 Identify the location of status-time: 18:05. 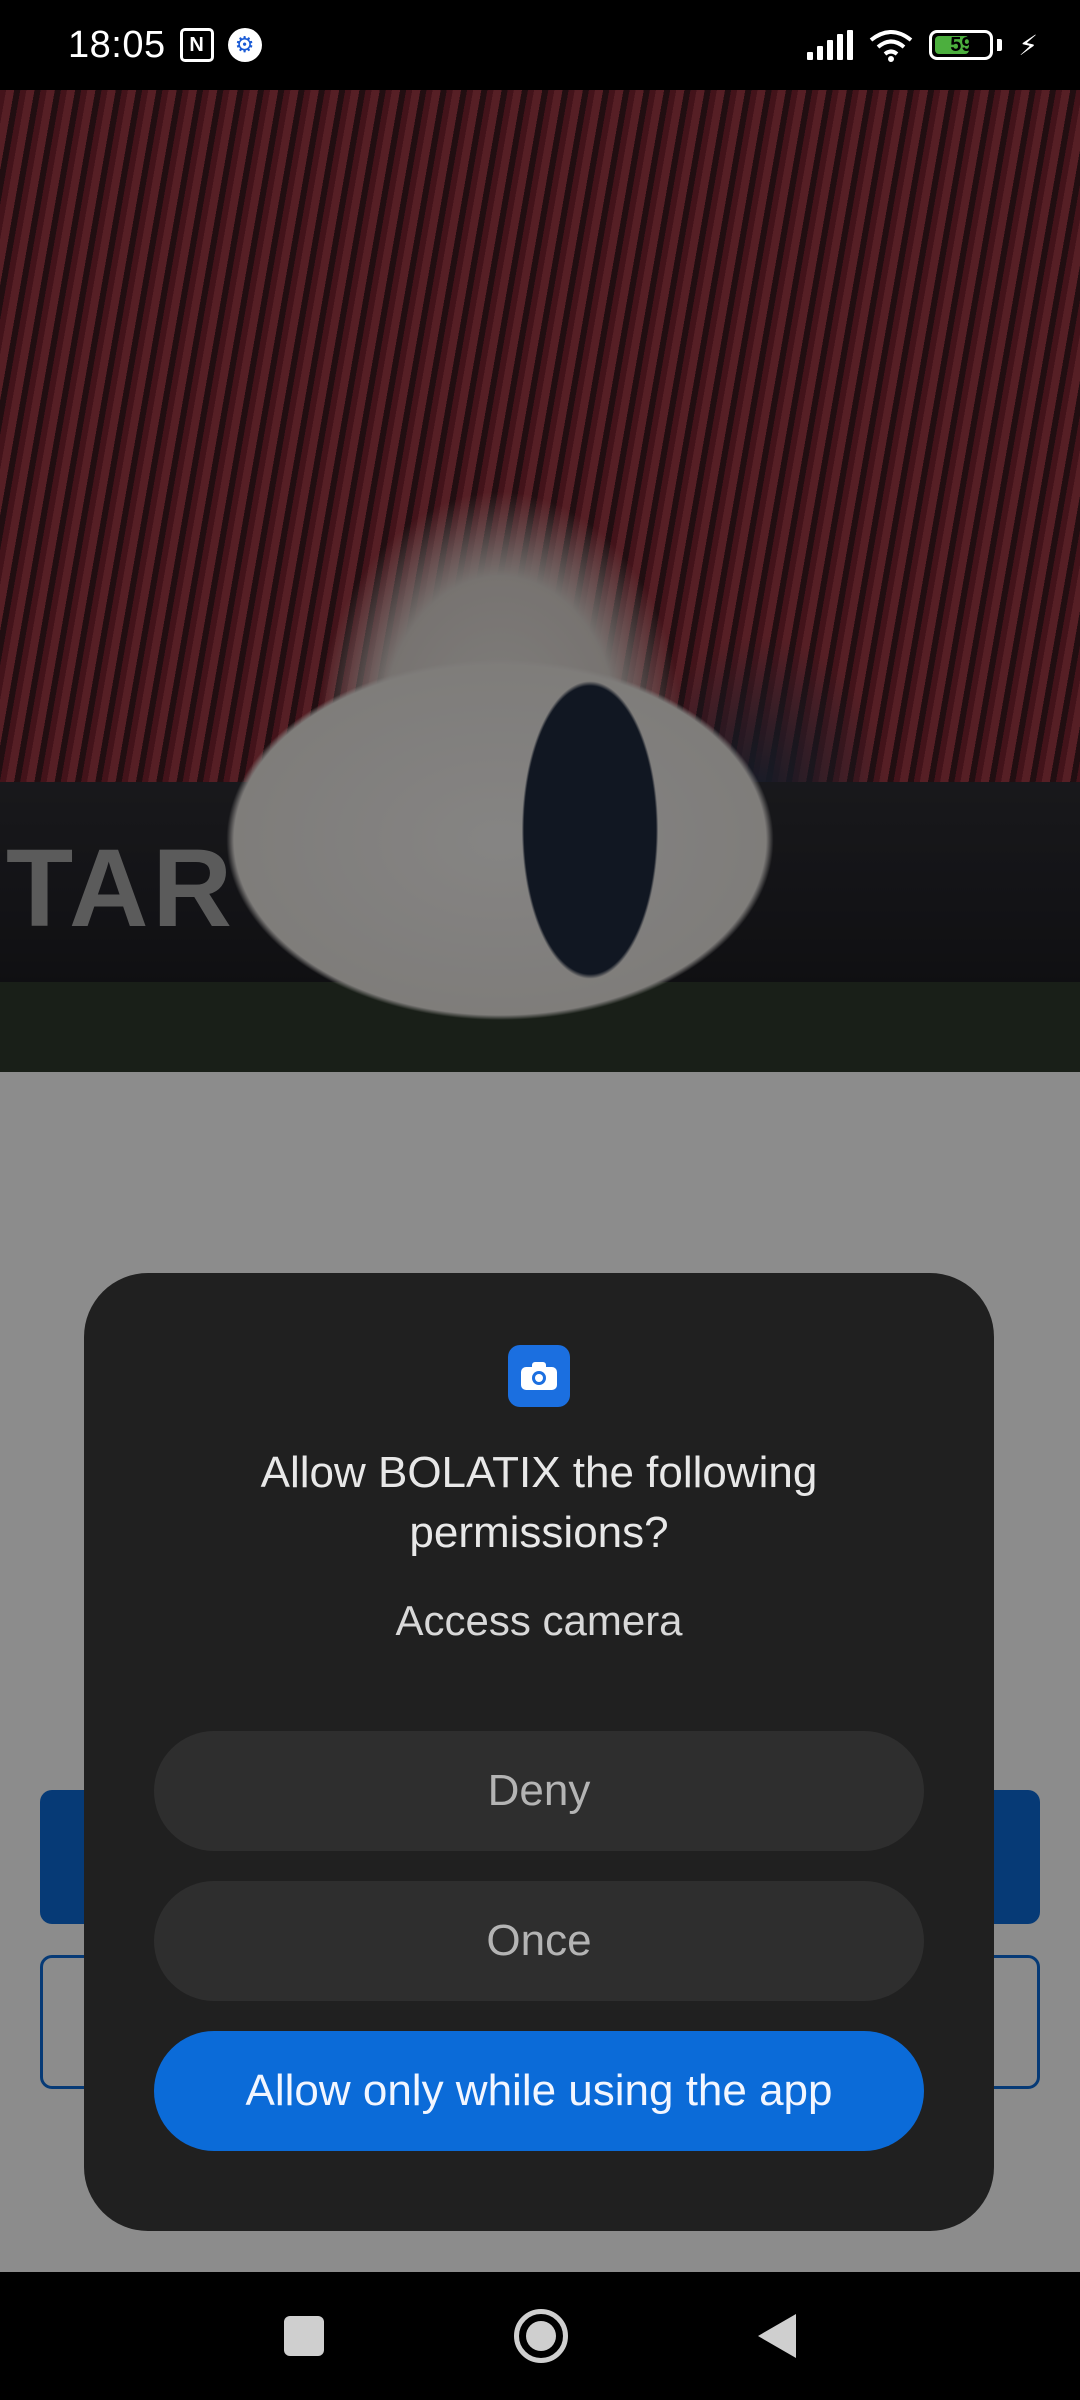
(117, 44).